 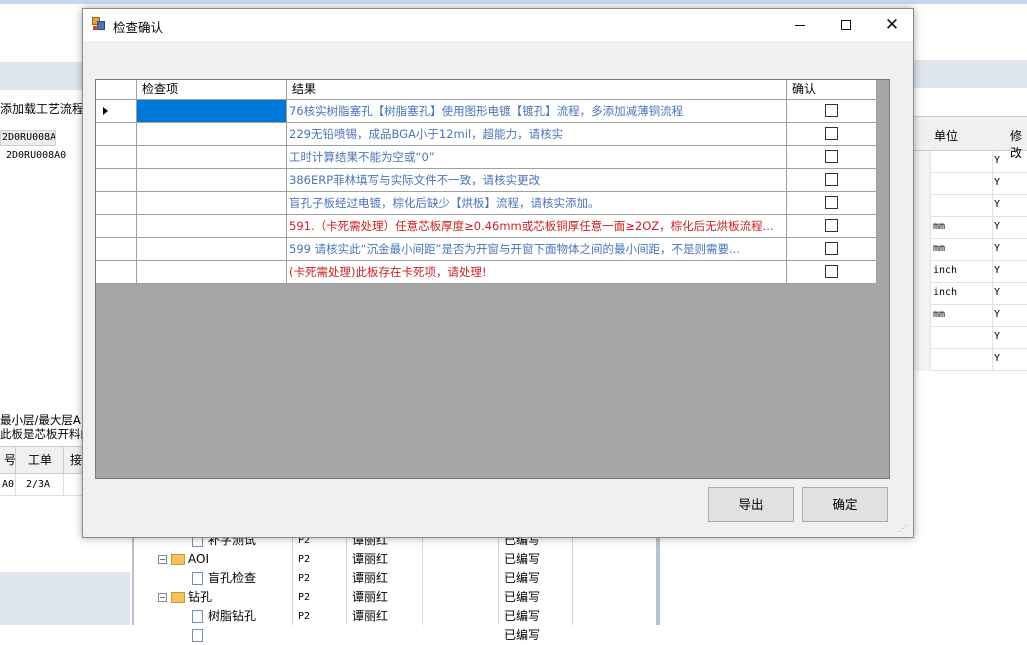 What do you see at coordinates (537, 111) in the screenshot?
I see `check-result-cell: 76核实树脂塞孔【树脂塞孔】使用图形电镀【镀孔】流程，多添加减薄铜流程` at bounding box center [537, 111].